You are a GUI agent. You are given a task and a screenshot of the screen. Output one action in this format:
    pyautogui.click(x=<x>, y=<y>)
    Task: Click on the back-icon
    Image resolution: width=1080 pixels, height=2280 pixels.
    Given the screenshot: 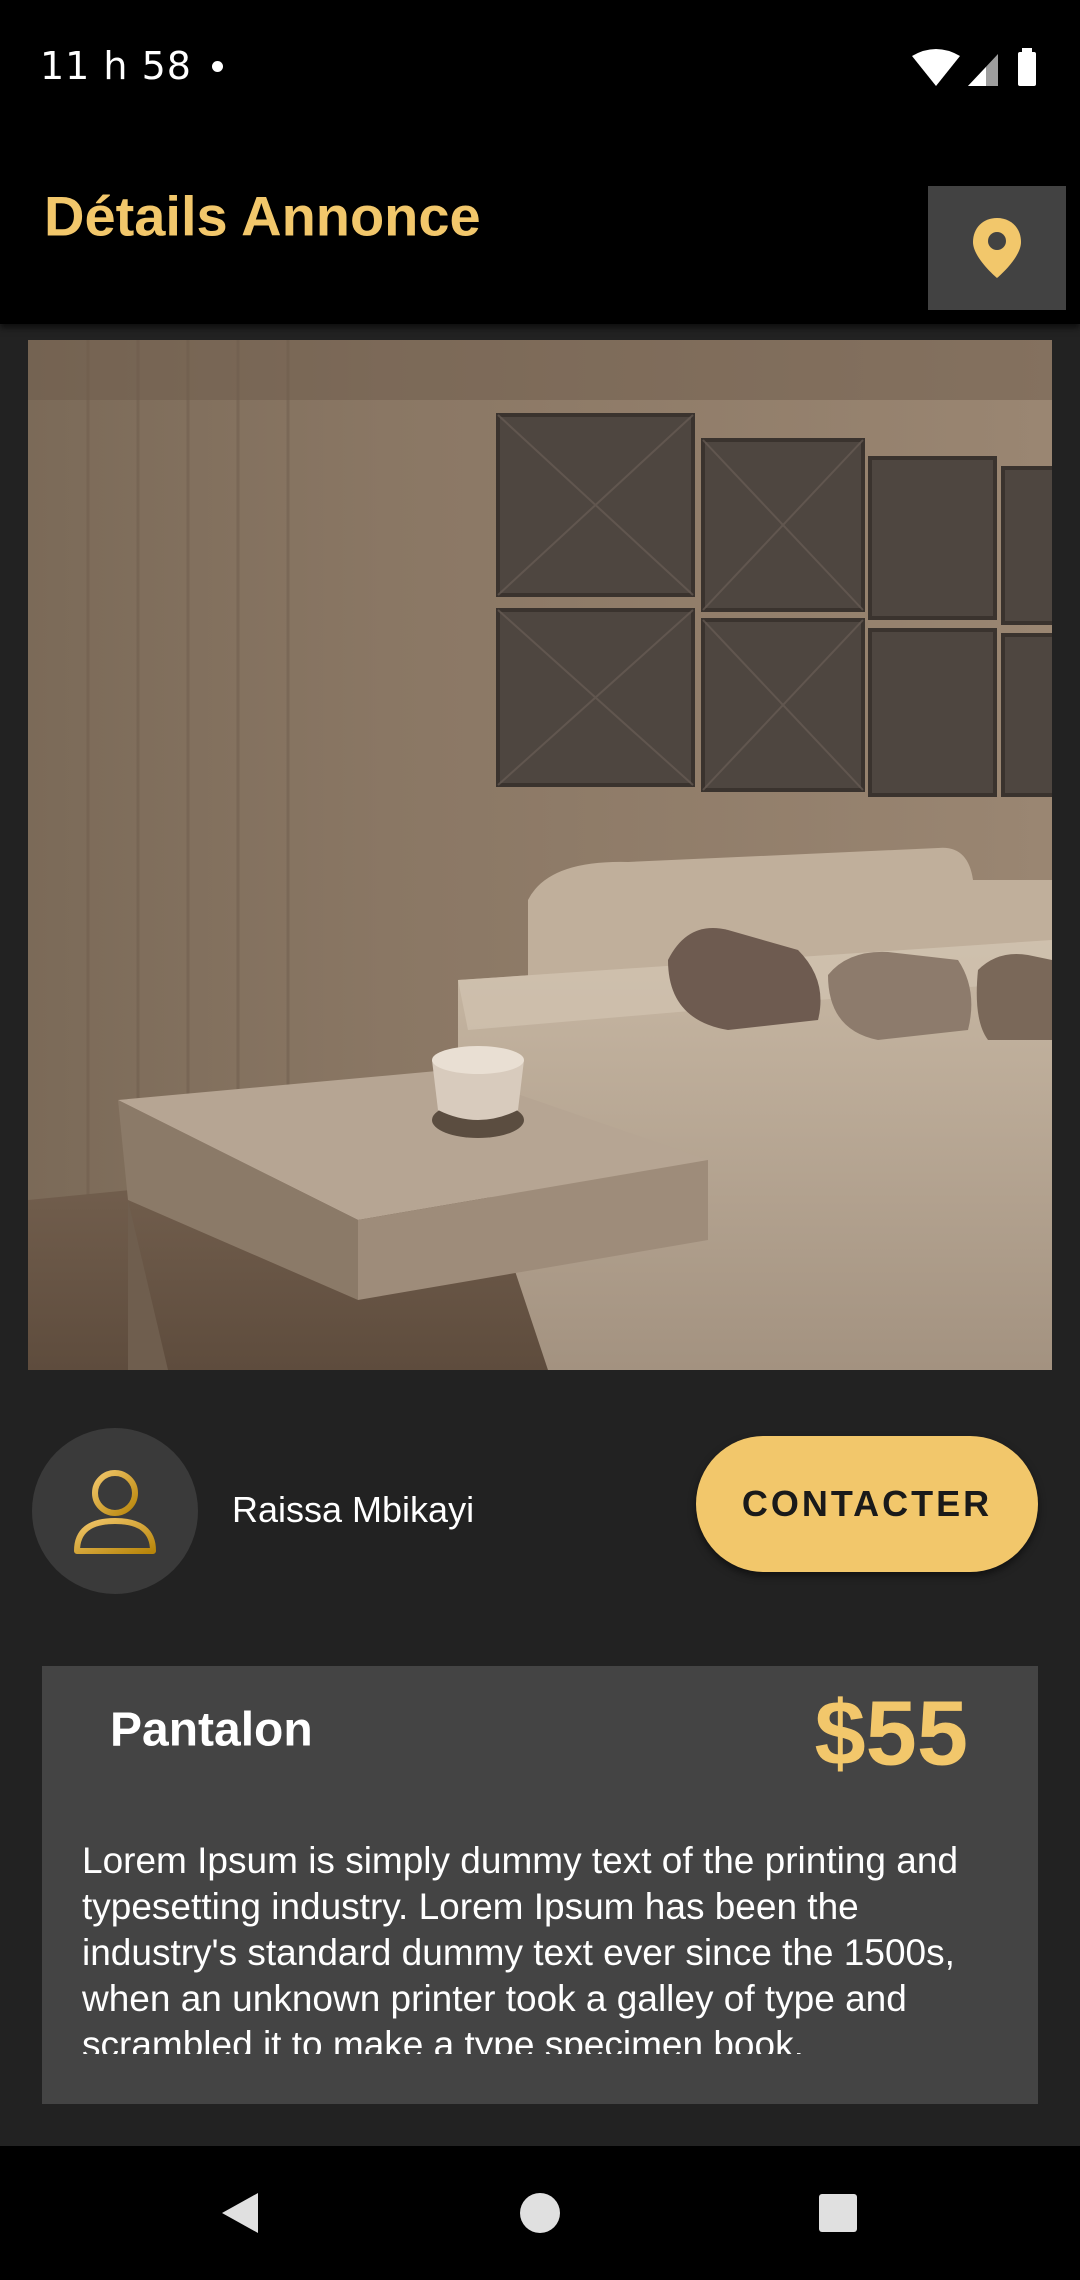 What is the action you would take?
    pyautogui.click(x=240, y=2213)
    